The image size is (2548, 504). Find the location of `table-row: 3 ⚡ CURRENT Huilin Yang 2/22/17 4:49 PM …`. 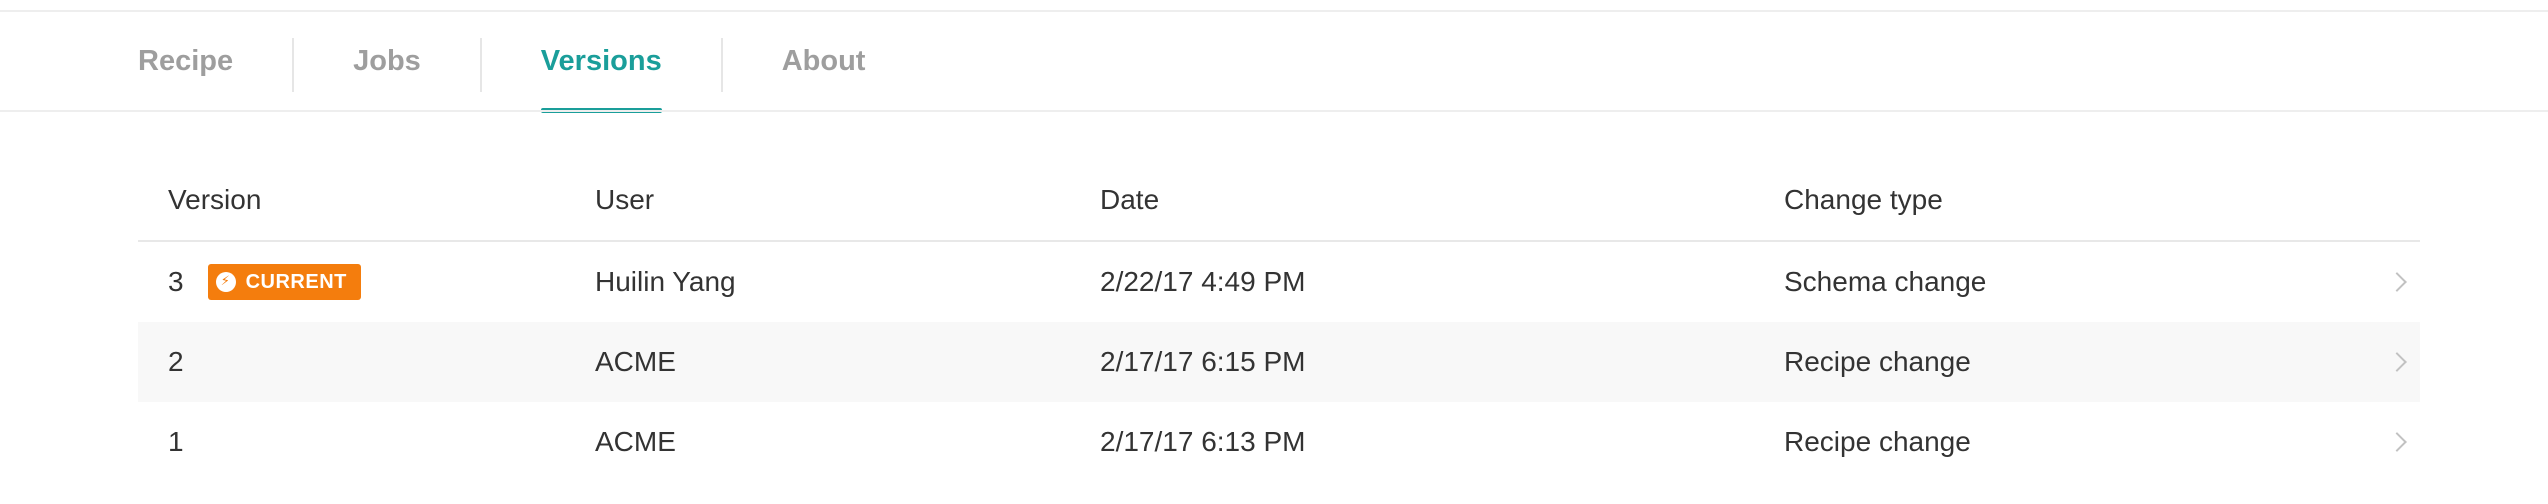

table-row: 3 ⚡ CURRENT Huilin Yang 2/22/17 4:49 PM … is located at coordinates (1279, 282).